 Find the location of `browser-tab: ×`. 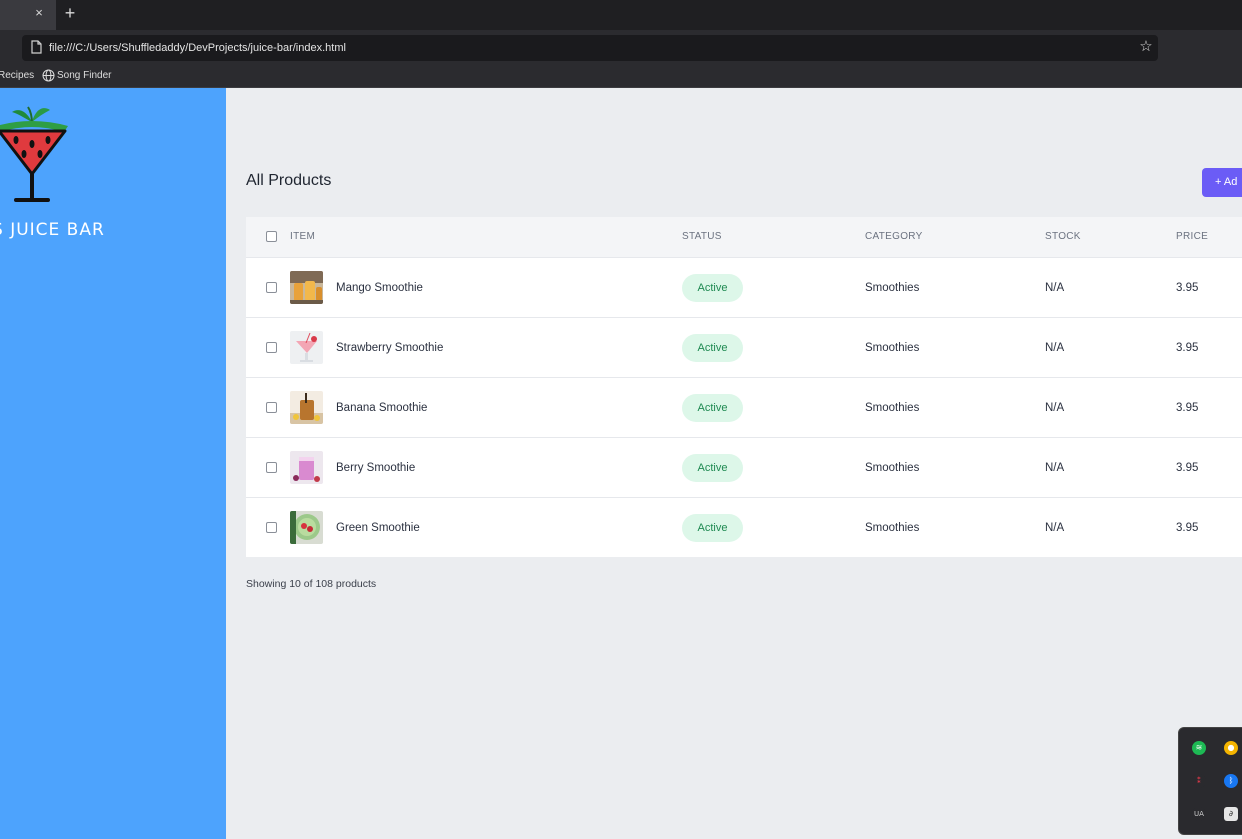

browser-tab: × is located at coordinates (28, 15).